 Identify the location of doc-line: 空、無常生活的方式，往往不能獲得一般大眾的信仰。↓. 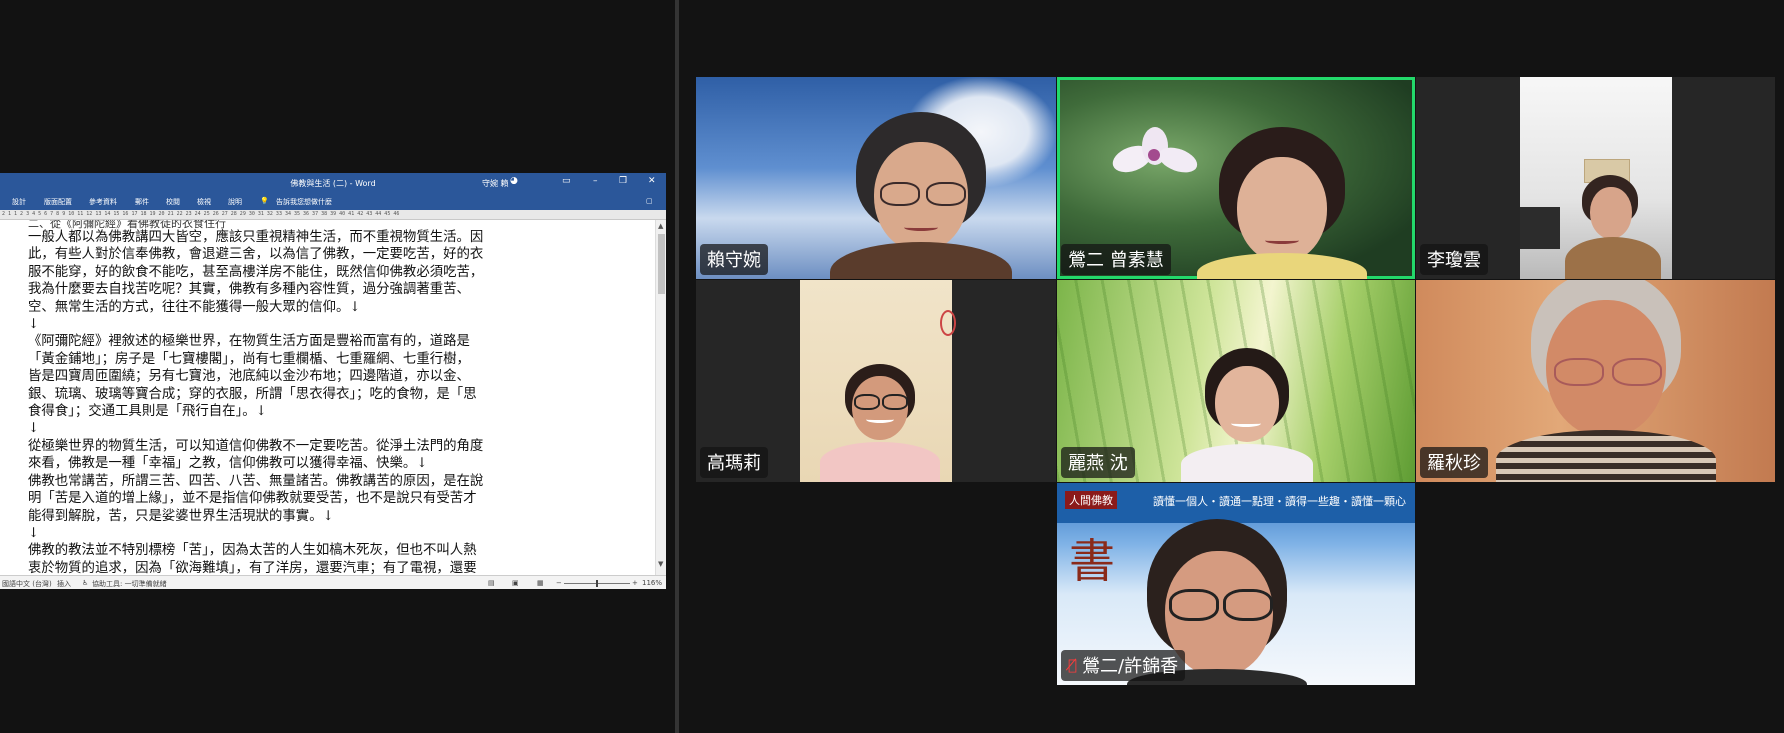
(194, 307).